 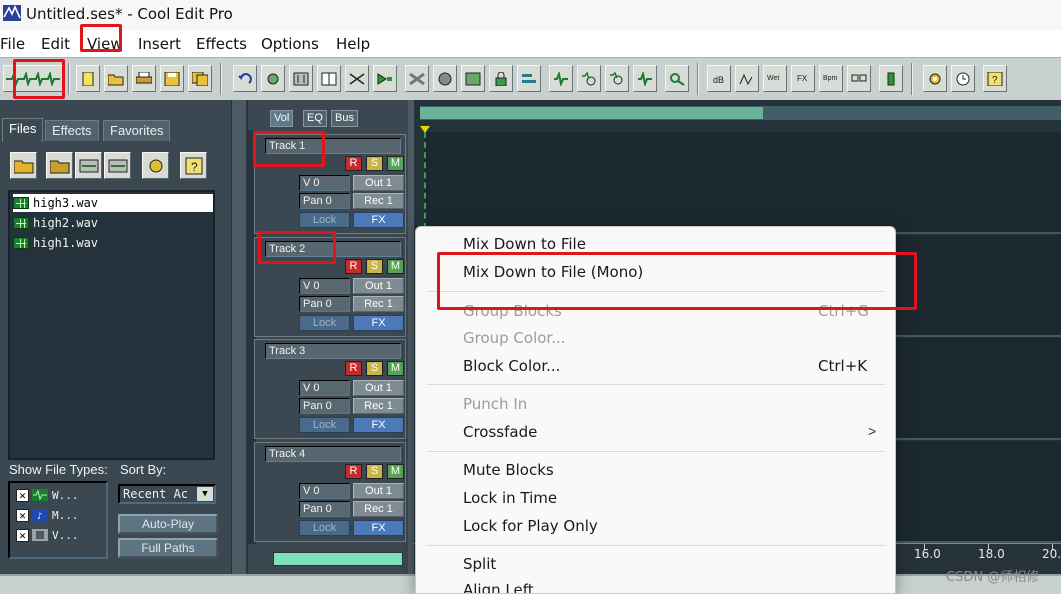 What do you see at coordinates (357, 78) in the screenshot?
I see `scissors-button` at bounding box center [357, 78].